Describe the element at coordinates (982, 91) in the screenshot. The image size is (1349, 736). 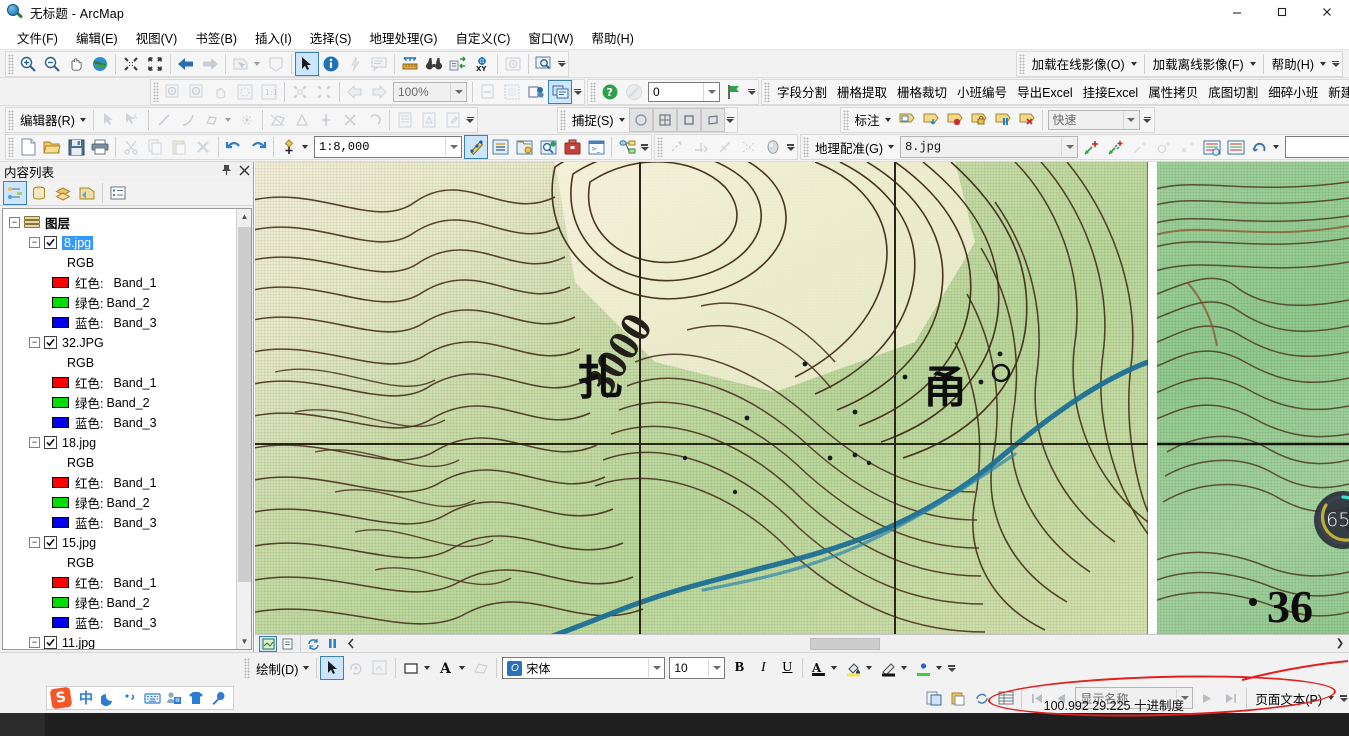
I see `subcompartment-number-button: 小班编号` at that location.